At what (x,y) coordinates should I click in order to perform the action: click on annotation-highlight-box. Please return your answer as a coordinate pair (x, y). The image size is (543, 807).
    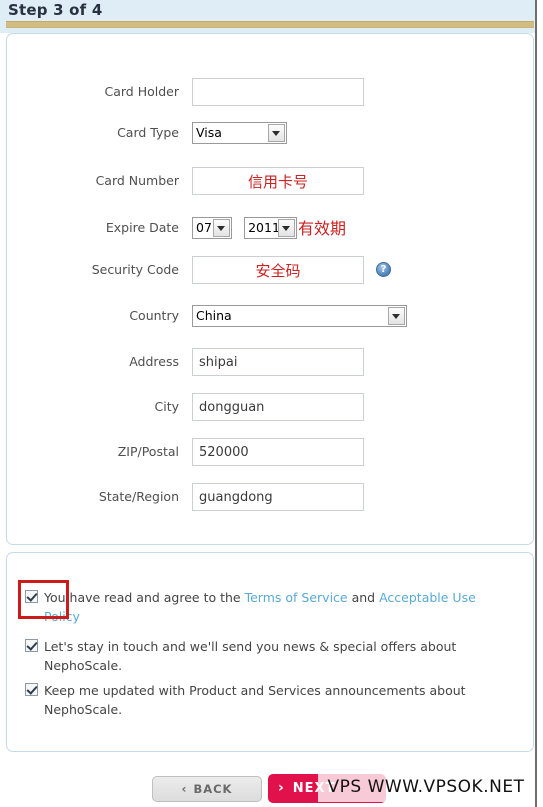
    Looking at the image, I should click on (43, 599).